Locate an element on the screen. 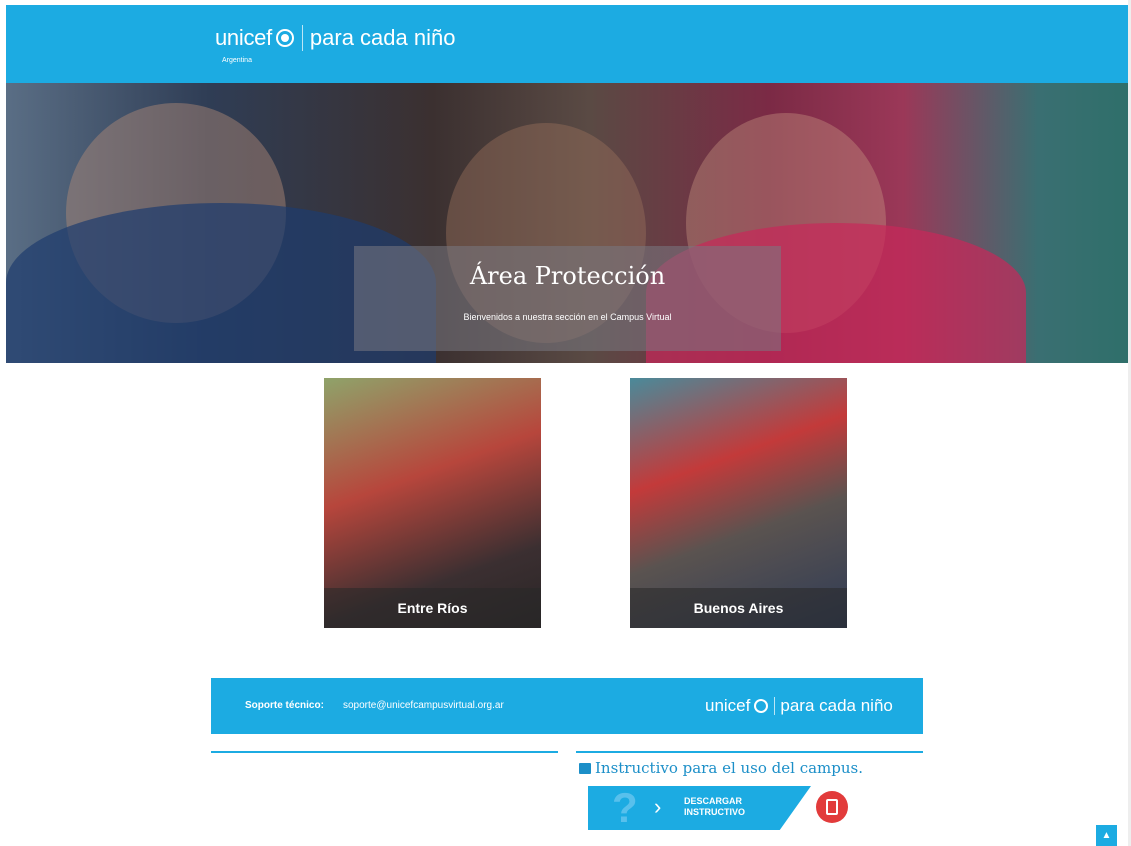 The image size is (1131, 846). region-card-label: Entre Ríos is located at coordinates (432, 608).